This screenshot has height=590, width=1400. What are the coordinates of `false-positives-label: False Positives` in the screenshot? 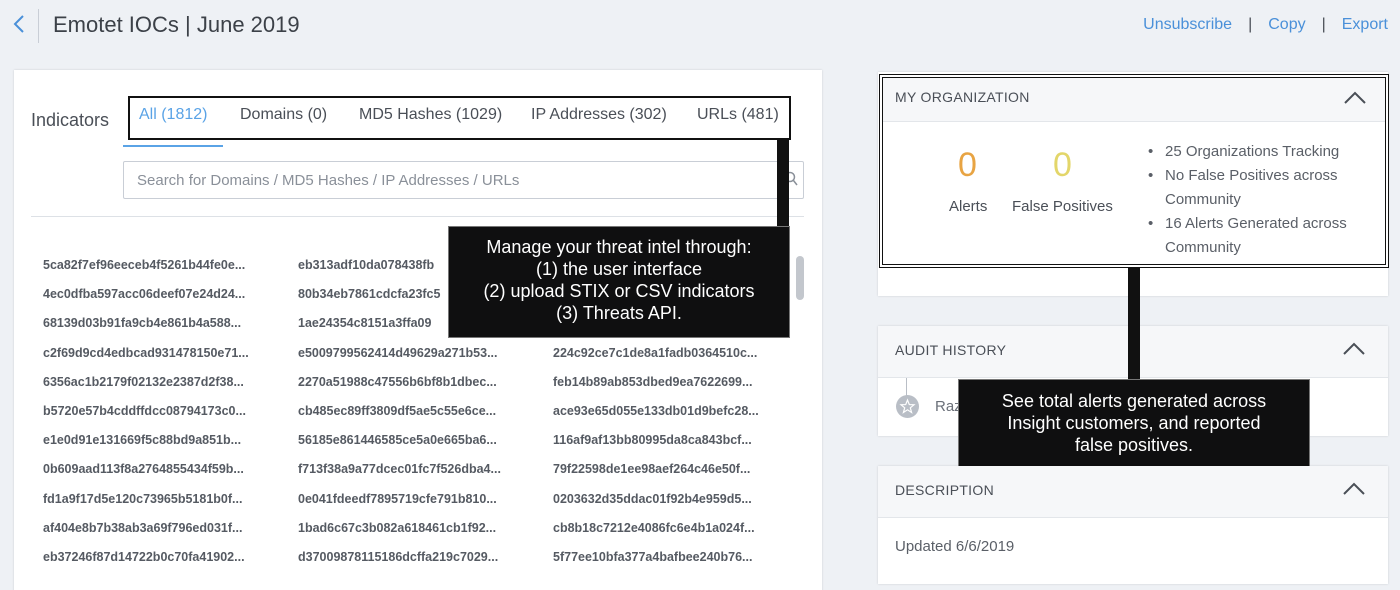 It's located at (1062, 206).